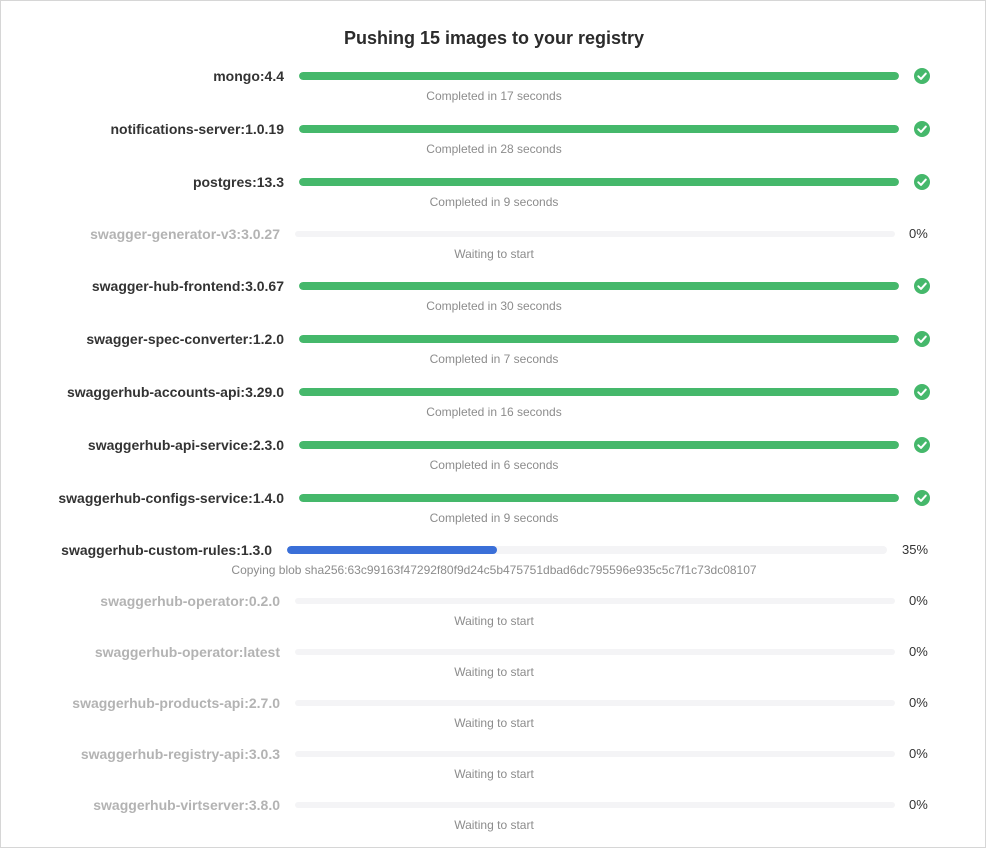  I want to click on status-text: Completed in 6 seconds, so click(494, 465).